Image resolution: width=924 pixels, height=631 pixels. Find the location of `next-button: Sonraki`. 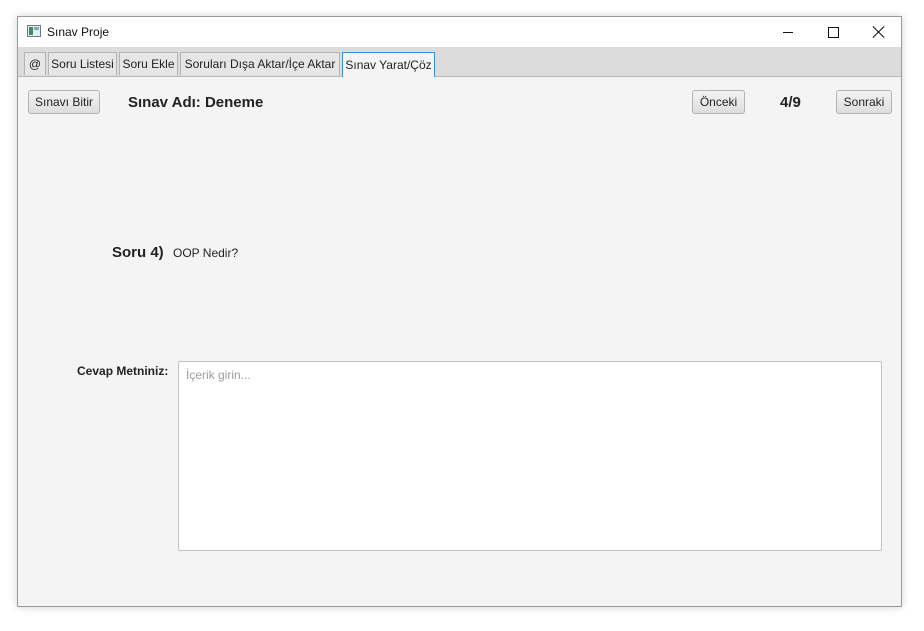

next-button: Sonraki is located at coordinates (864, 102).